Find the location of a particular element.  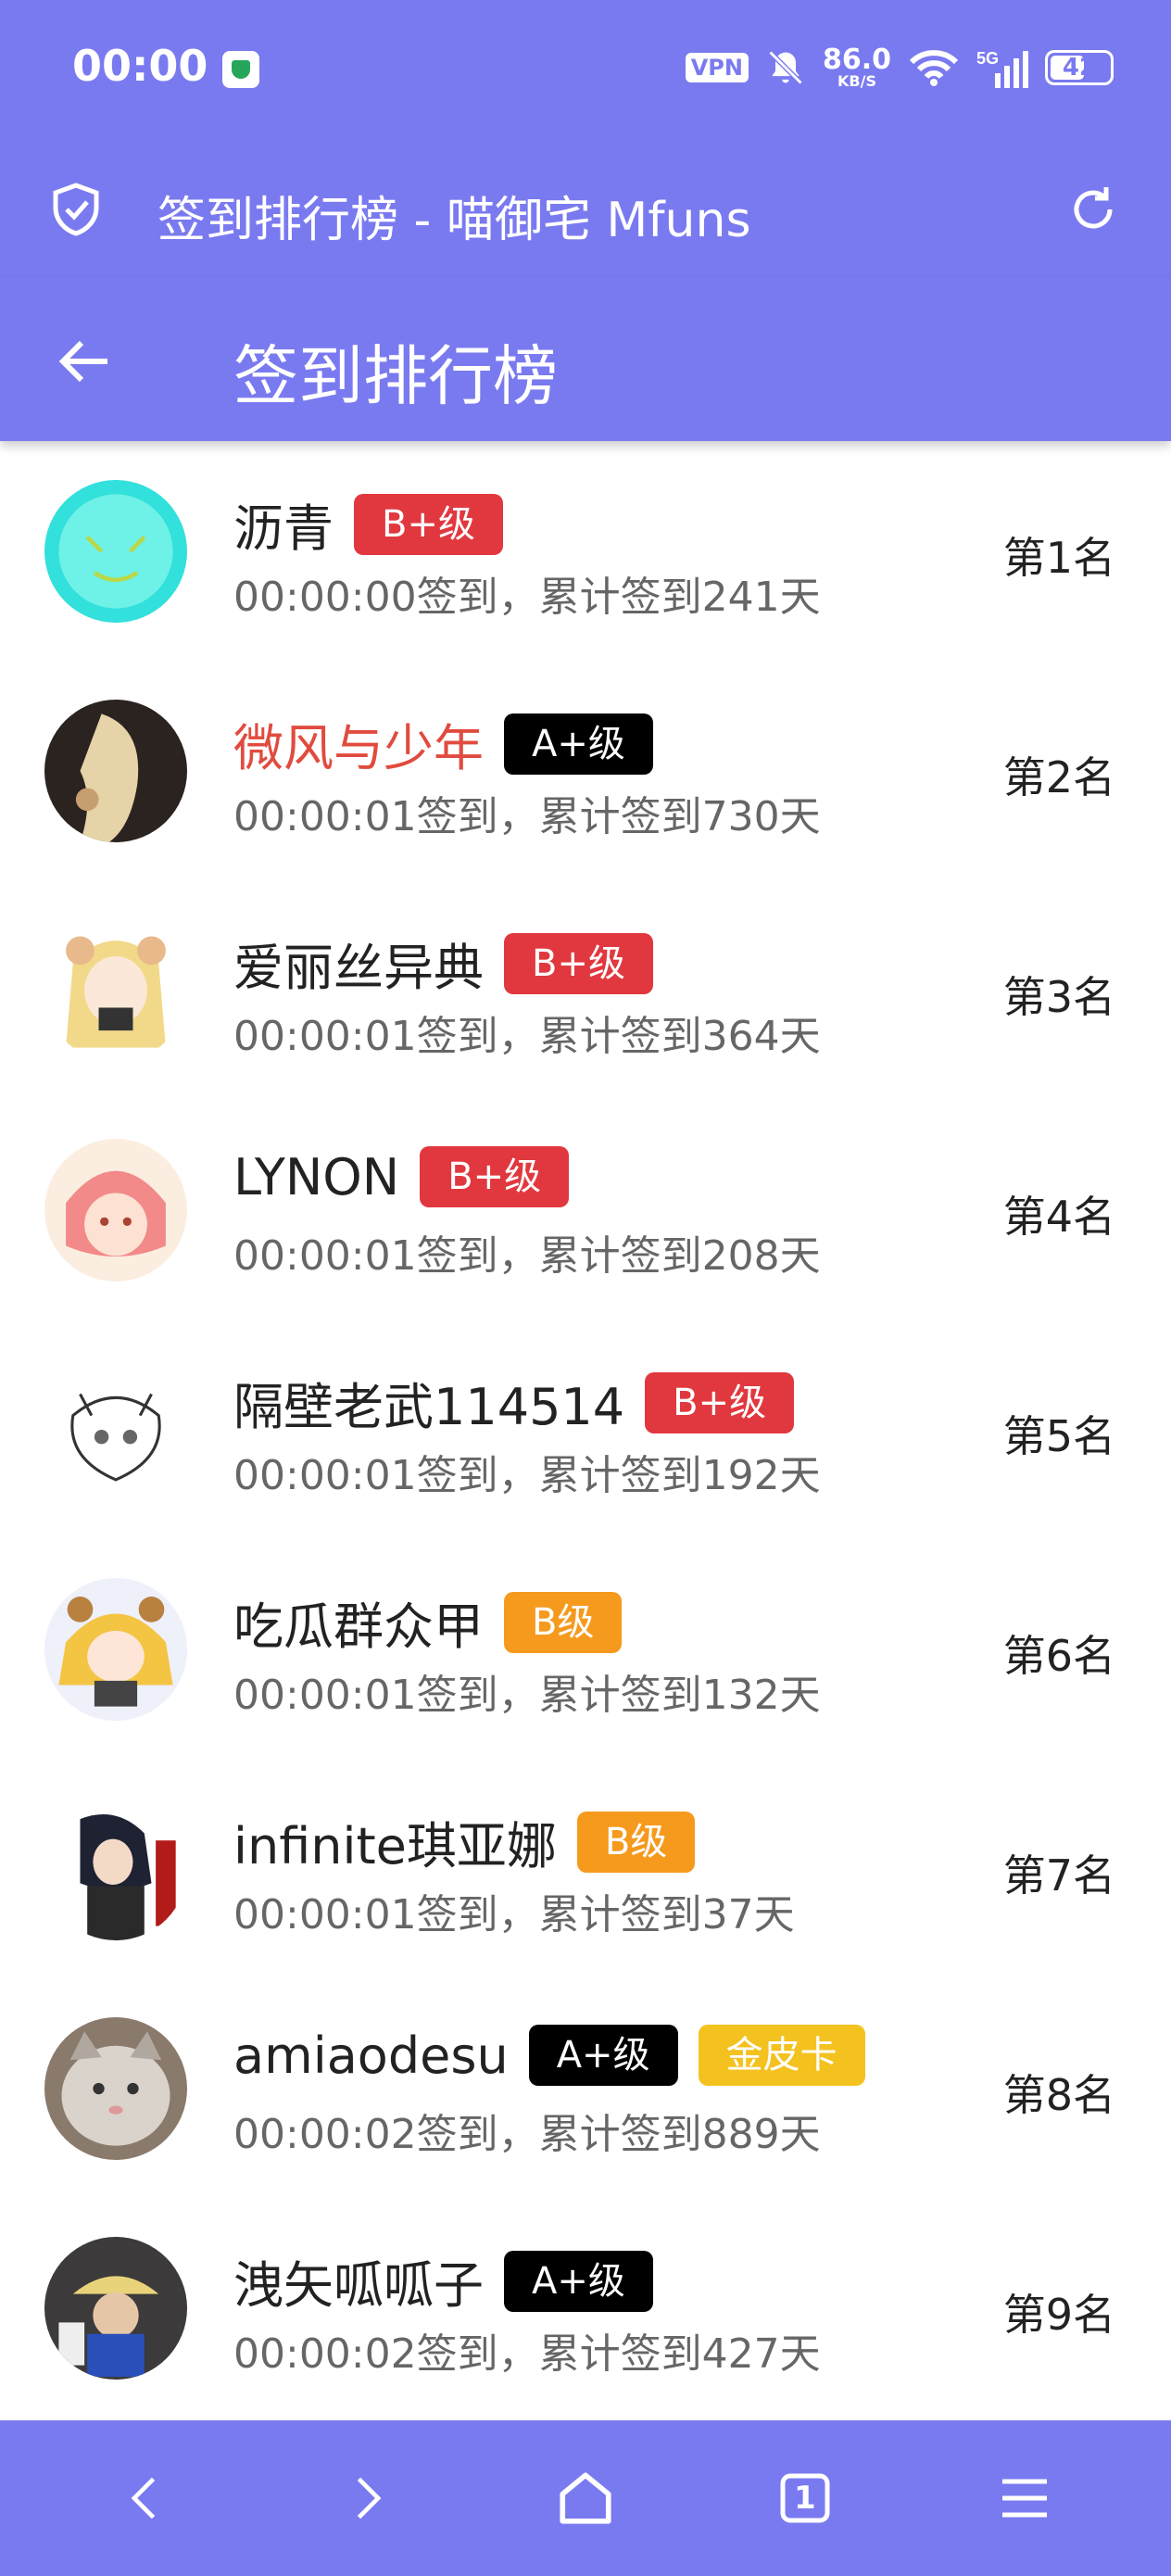

system-icons: VPN 86.0 KB/S 5G 42 is located at coordinates (900, 68).